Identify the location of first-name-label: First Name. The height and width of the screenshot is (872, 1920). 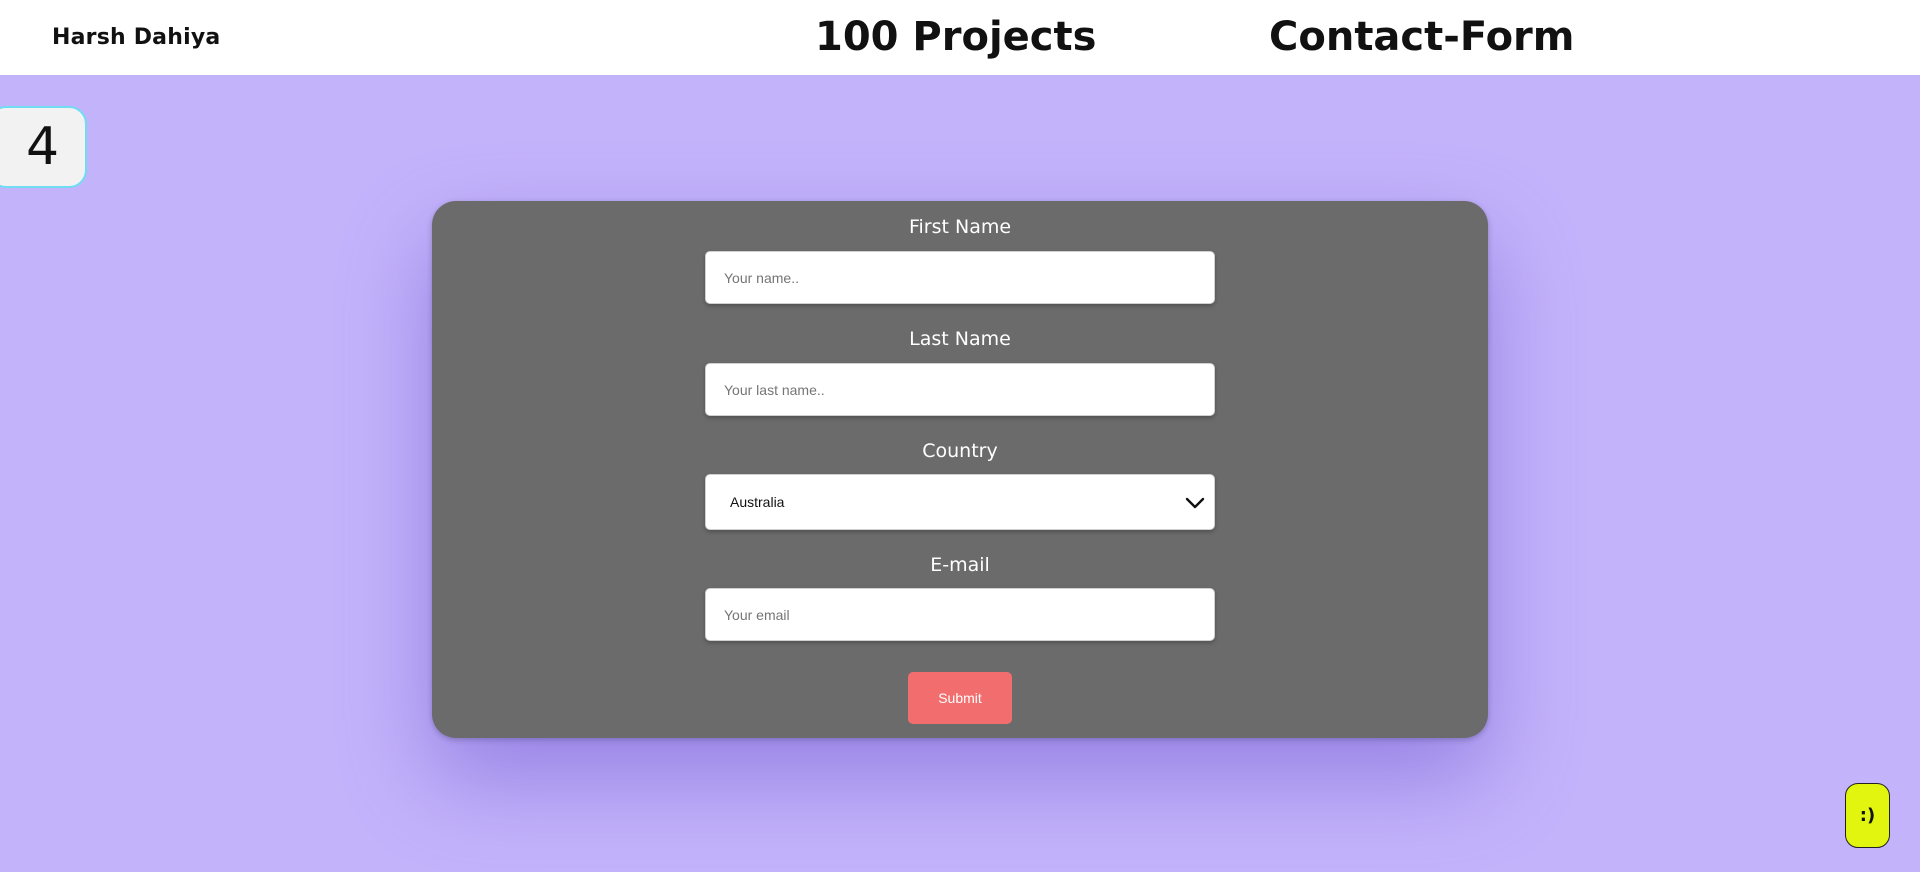
(960, 227).